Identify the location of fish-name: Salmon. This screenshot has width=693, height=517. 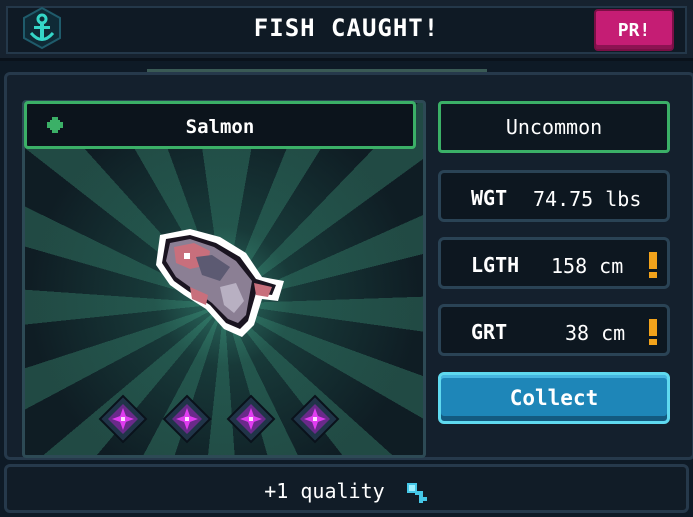
(220, 127).